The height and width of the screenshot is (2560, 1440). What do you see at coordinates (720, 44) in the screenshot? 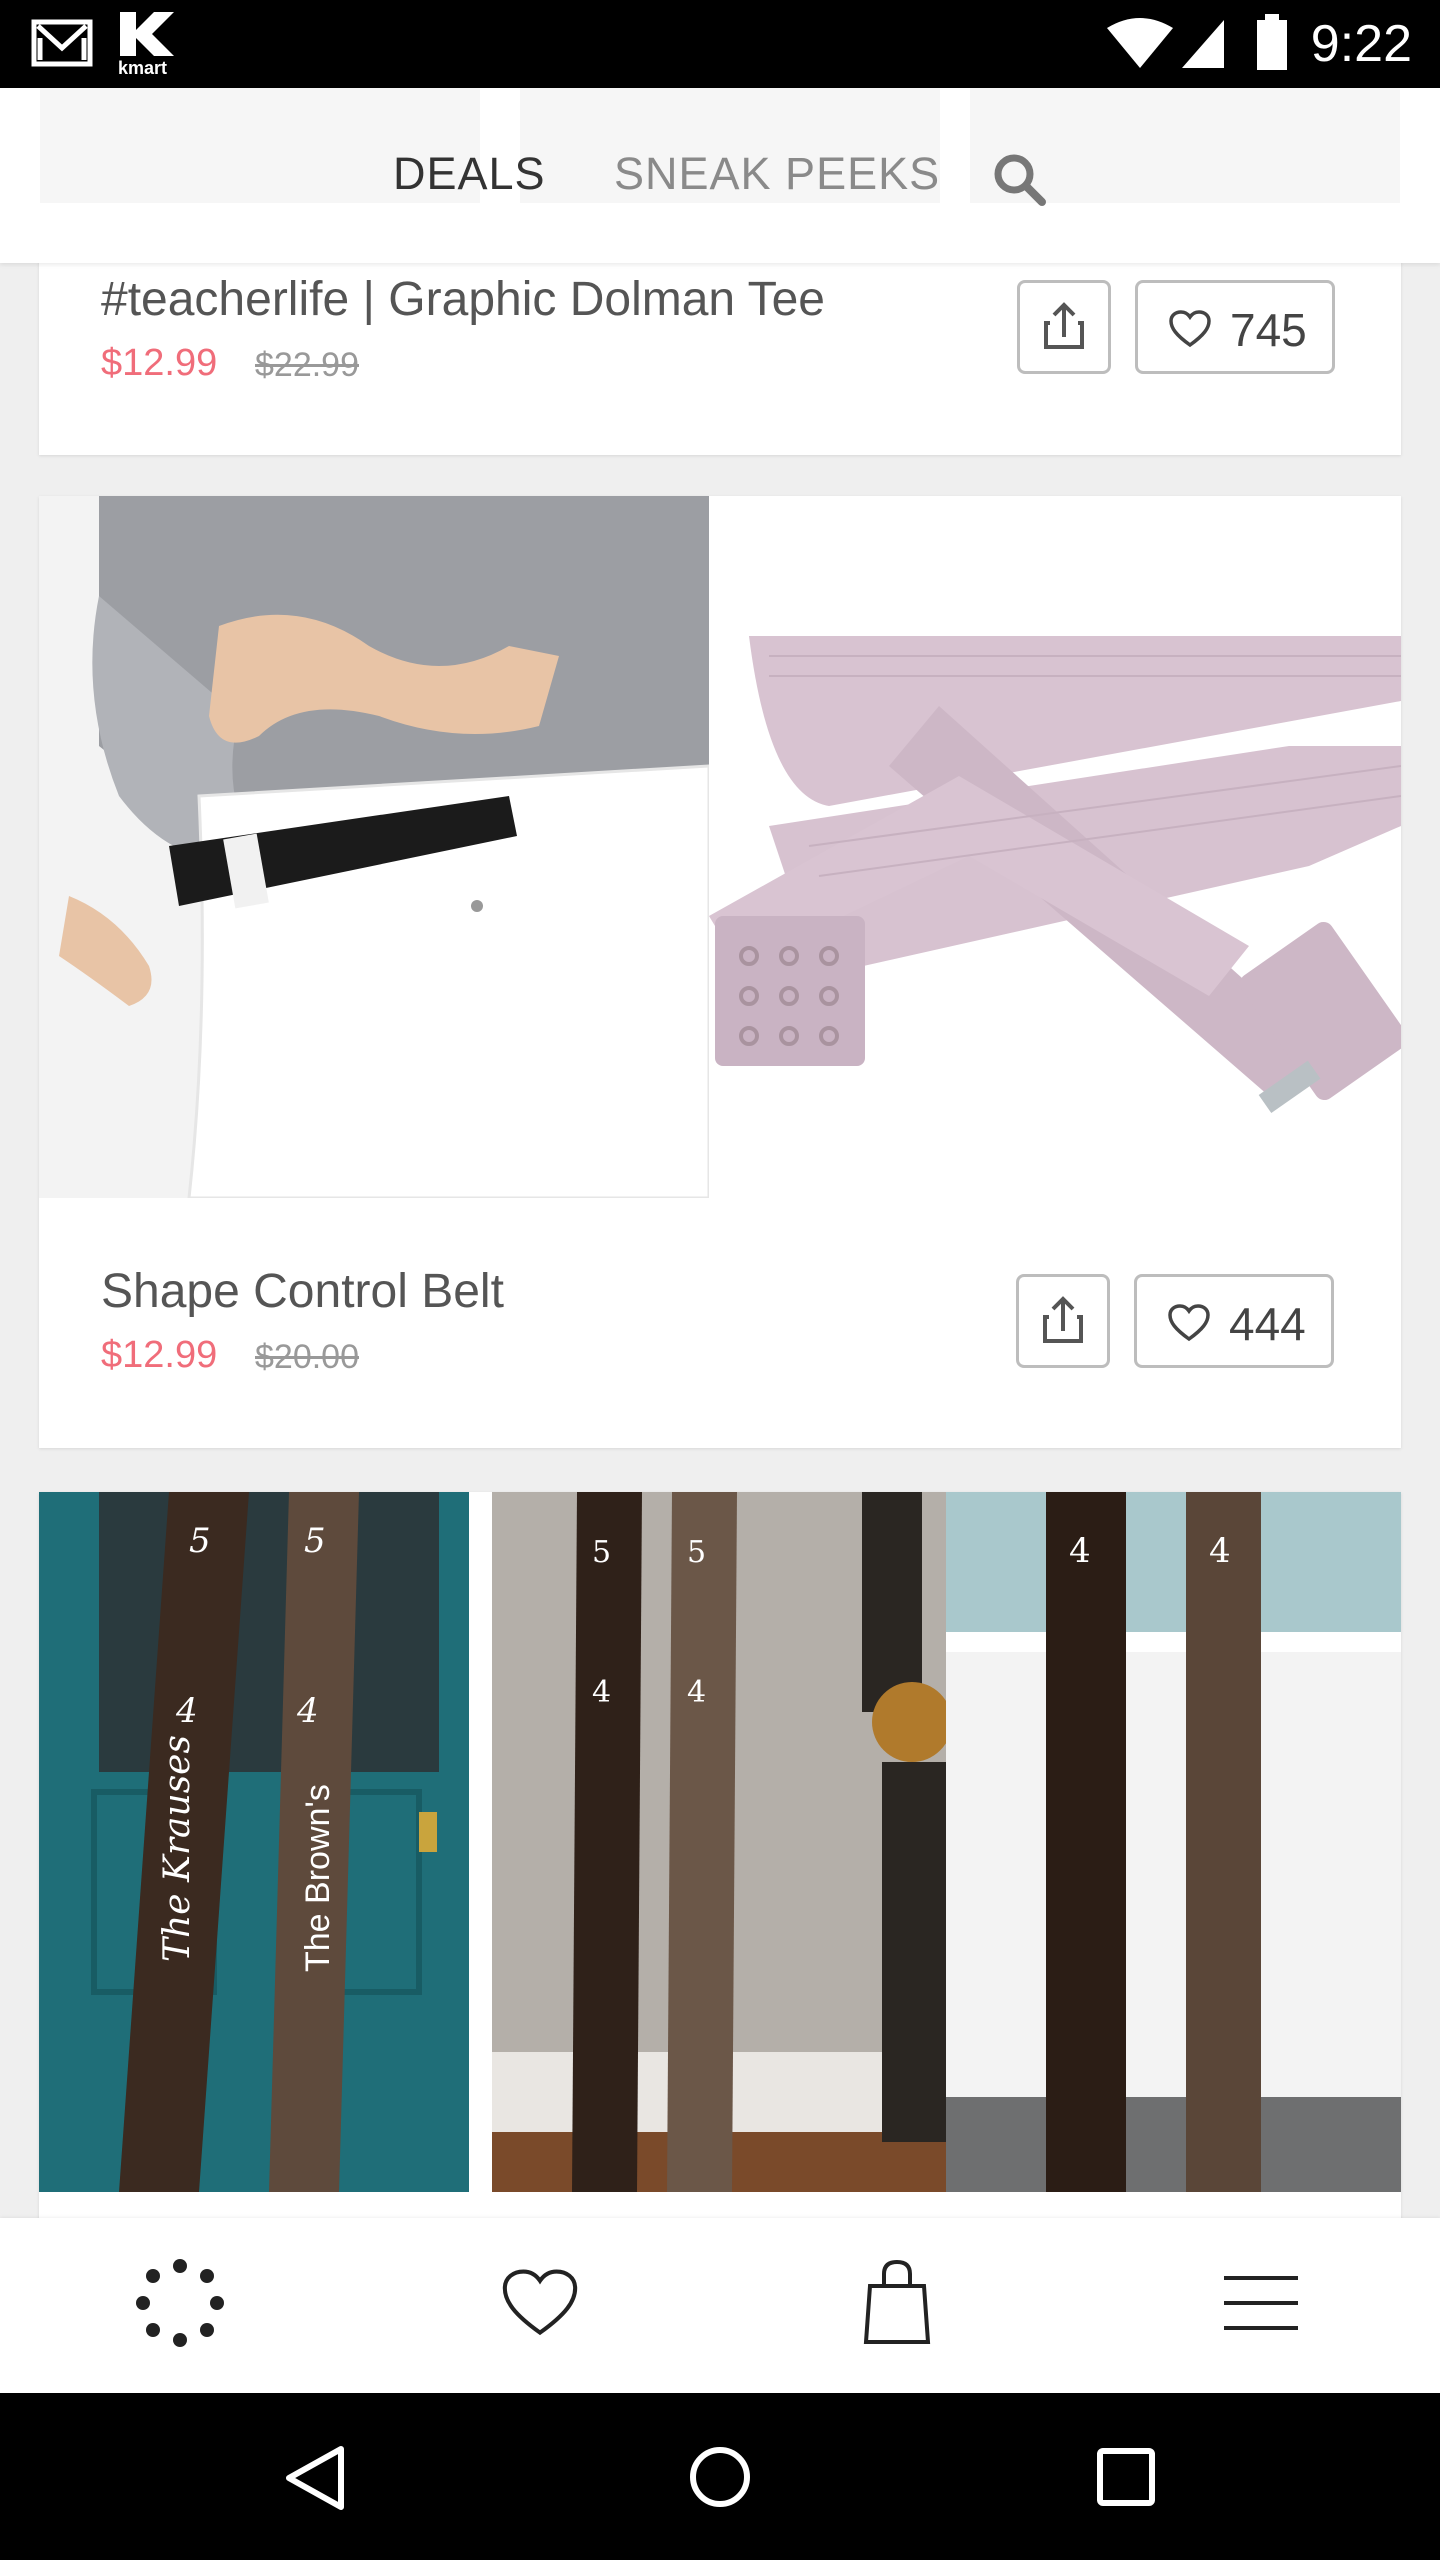
I see `status-bar: kmart 9:22` at bounding box center [720, 44].